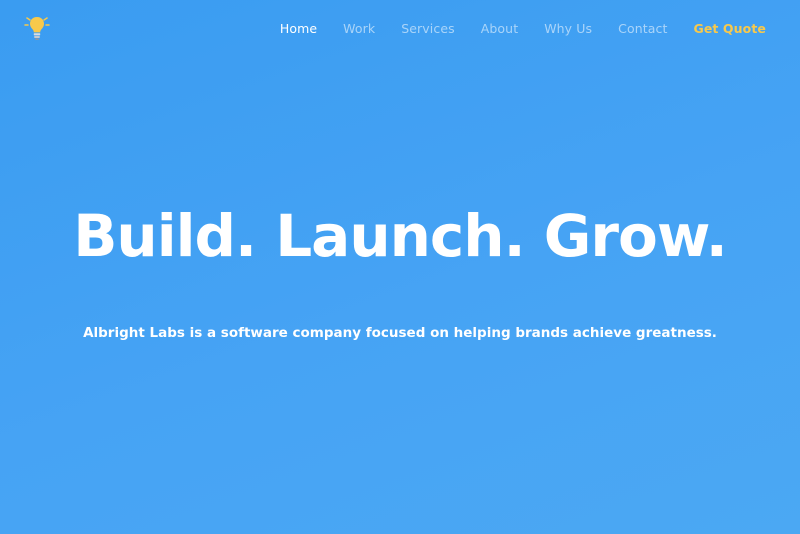 The image size is (800, 534). Describe the element at coordinates (400, 236) in the screenshot. I see `hero-headline: Build. Launch. Grow.` at that location.